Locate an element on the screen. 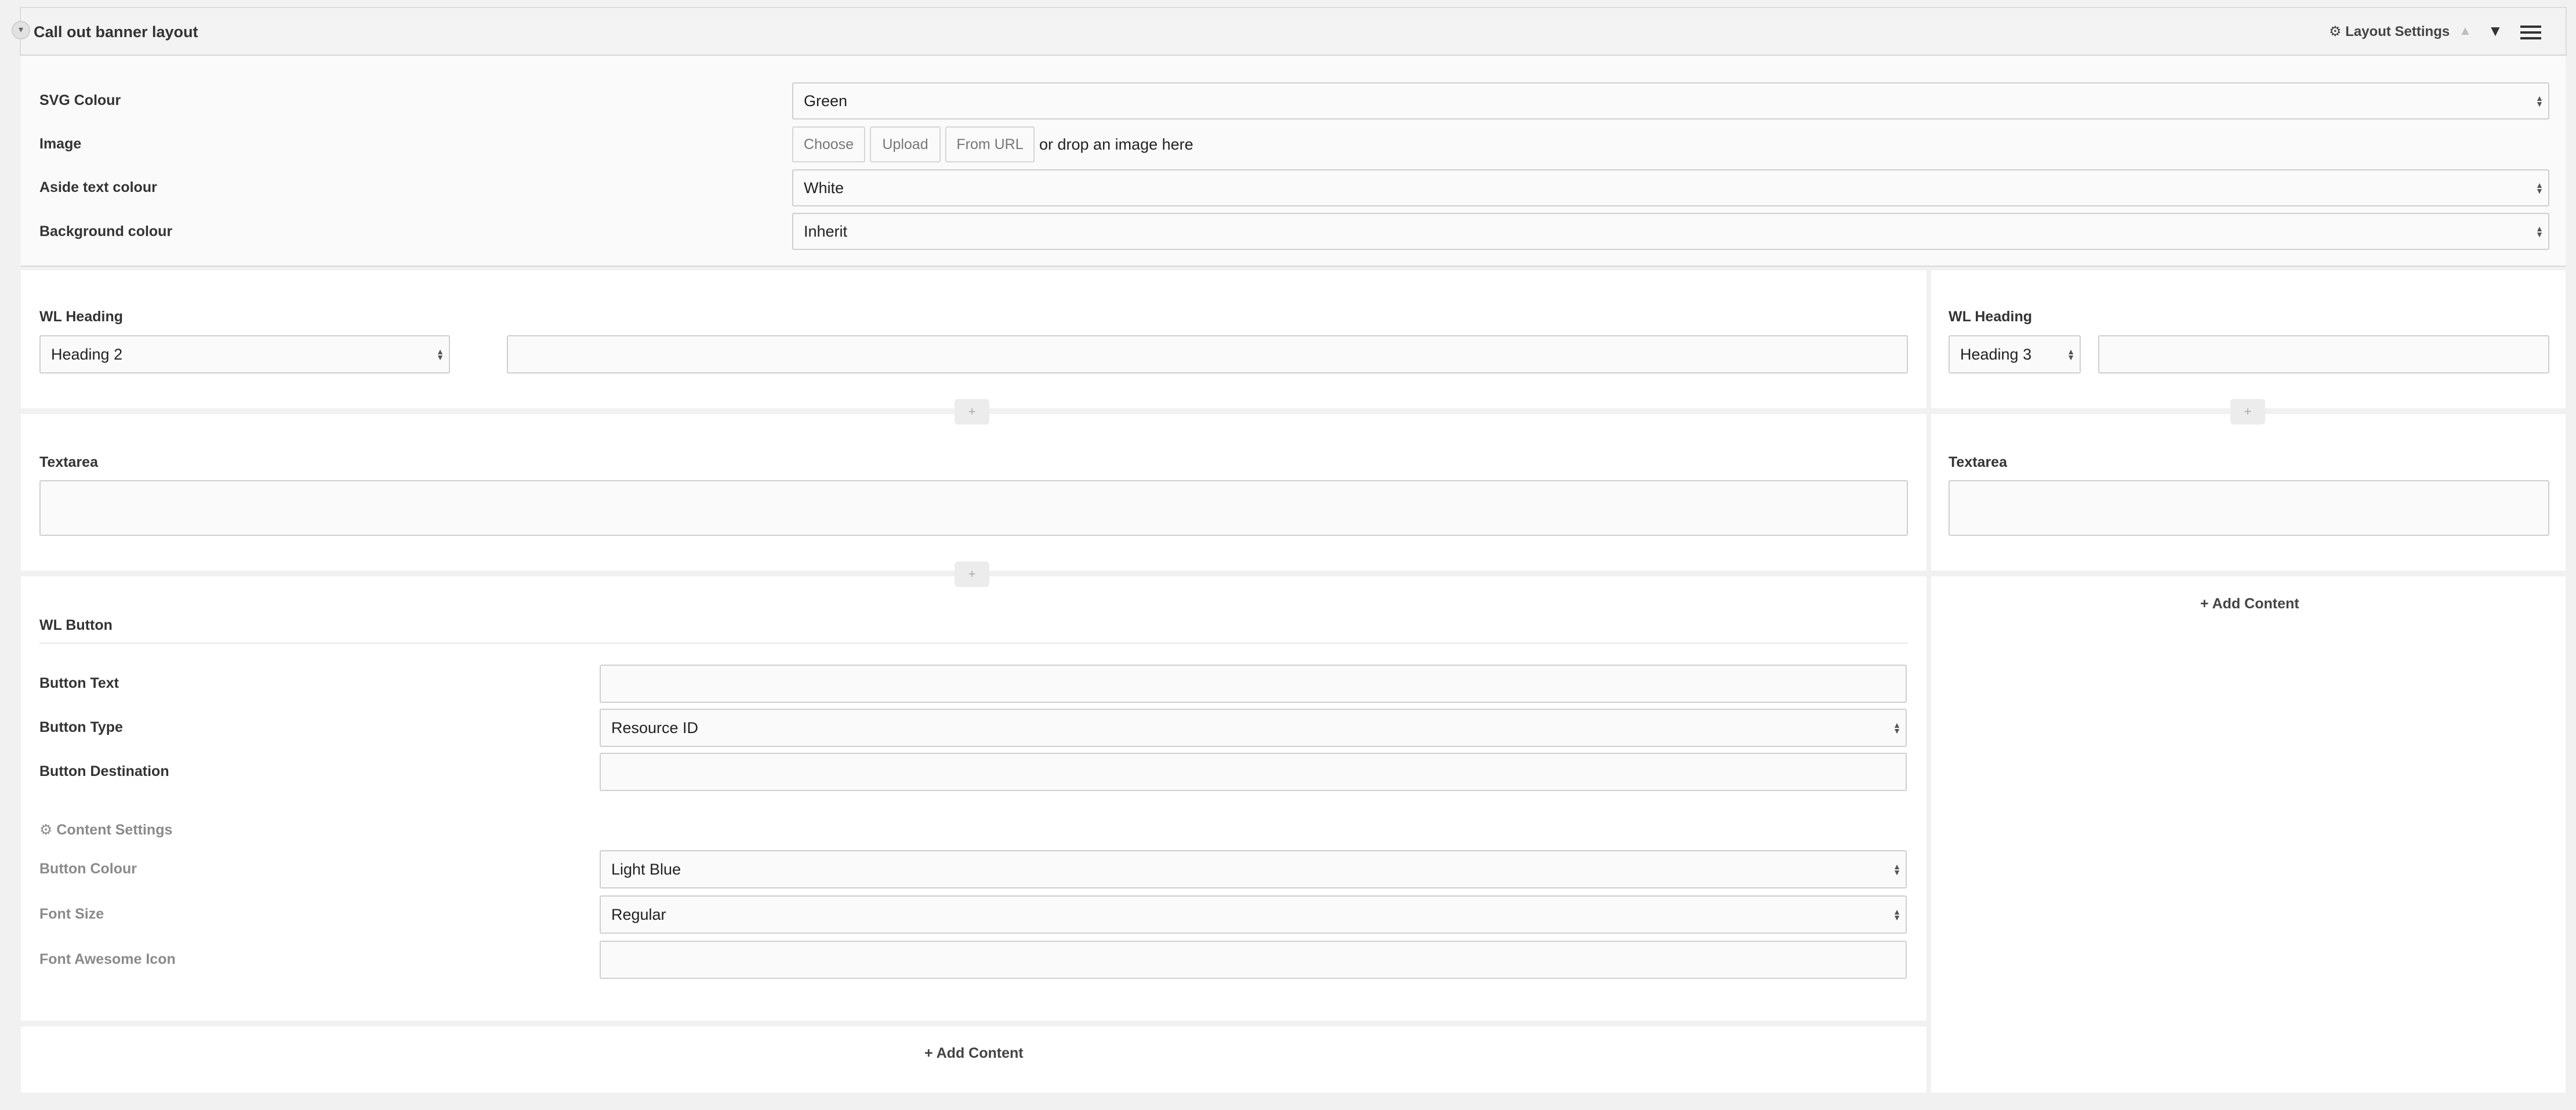 This screenshot has height=1110, width=2576. background-colour-select: Inherit ▲ ▼ is located at coordinates (1670, 231).